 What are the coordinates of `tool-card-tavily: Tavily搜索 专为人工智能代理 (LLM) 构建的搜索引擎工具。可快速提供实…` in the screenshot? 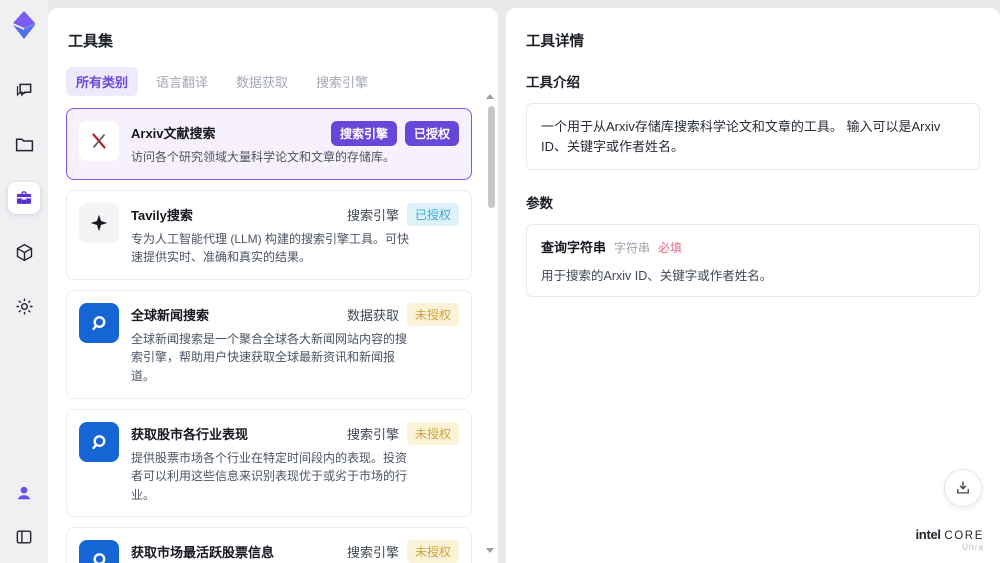 It's located at (269, 234).